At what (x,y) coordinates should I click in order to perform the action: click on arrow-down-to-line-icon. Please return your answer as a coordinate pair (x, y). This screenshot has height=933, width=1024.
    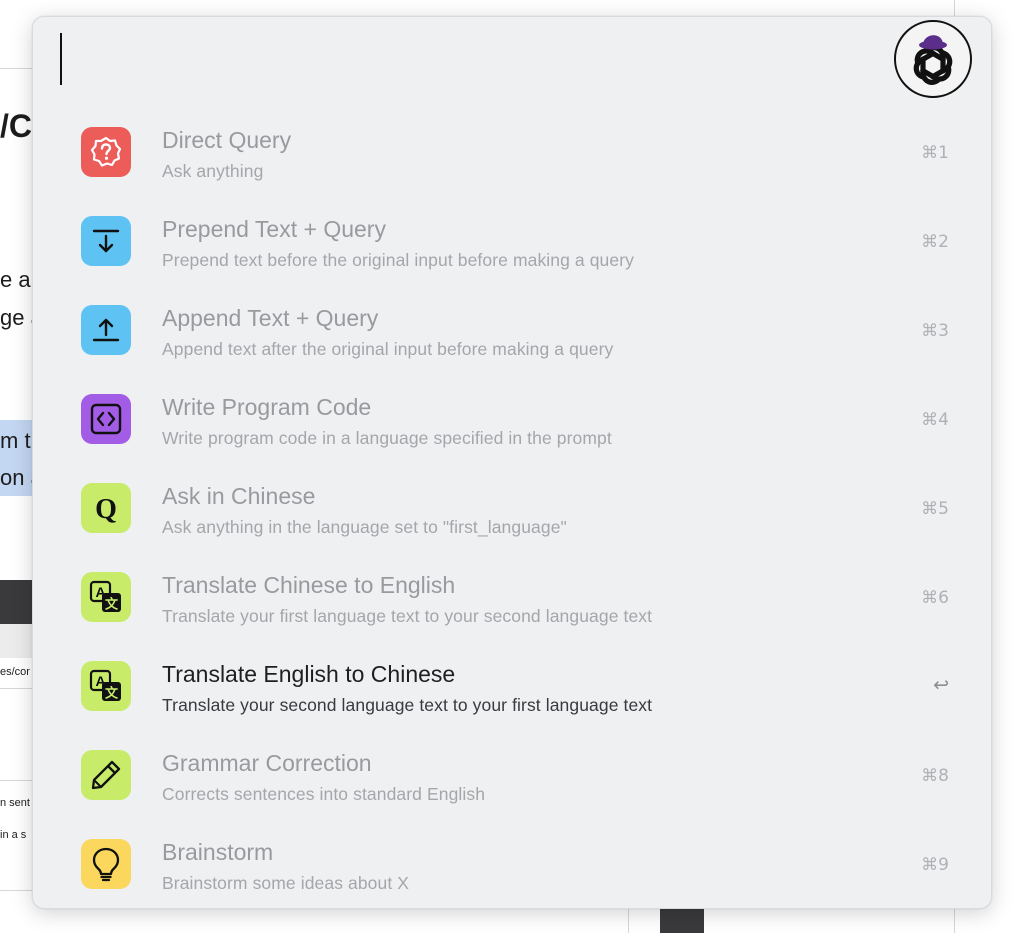
    Looking at the image, I should click on (106, 241).